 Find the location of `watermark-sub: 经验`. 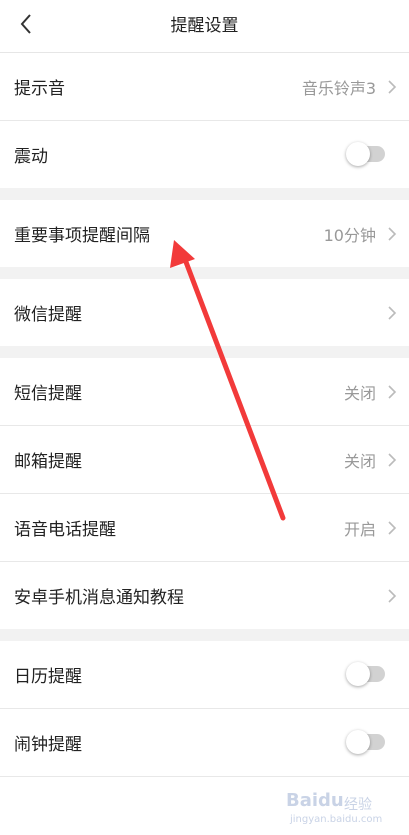

watermark-sub: 经验 is located at coordinates (358, 805).